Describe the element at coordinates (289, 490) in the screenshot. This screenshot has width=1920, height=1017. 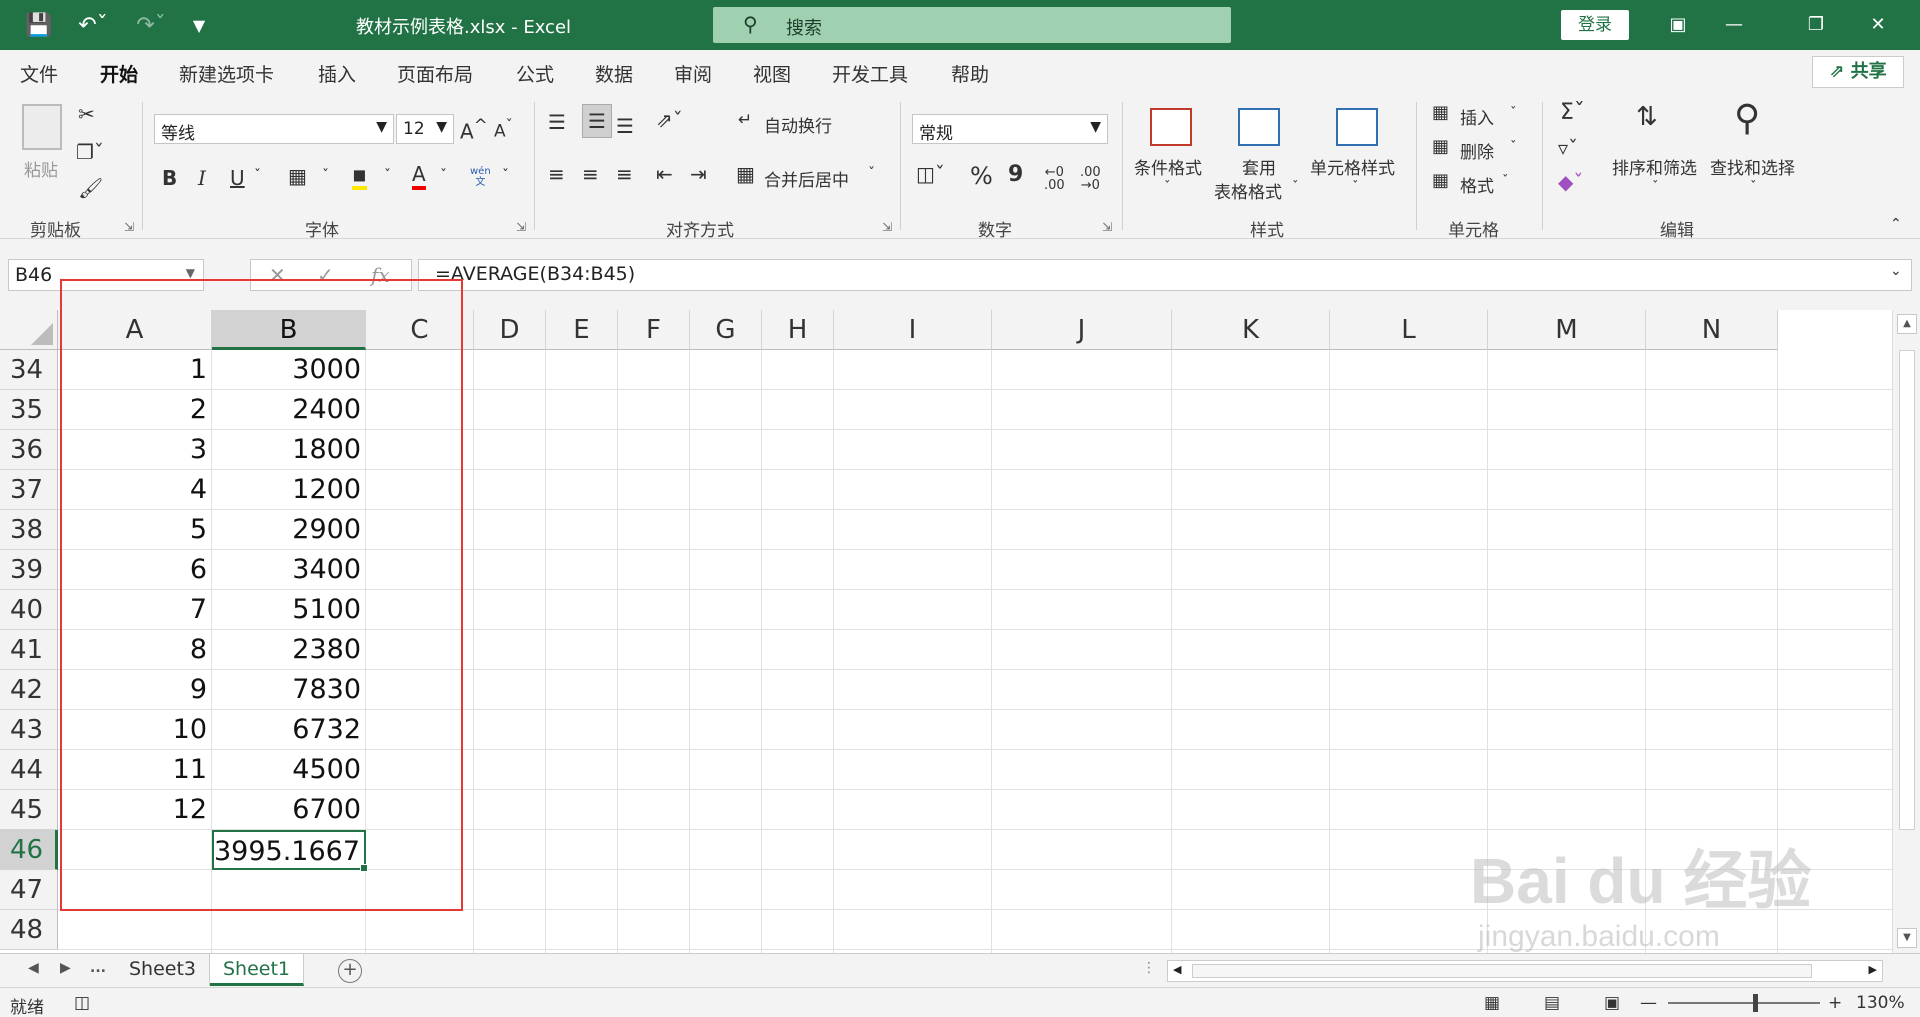
I see `cell-b37: 1200` at that location.